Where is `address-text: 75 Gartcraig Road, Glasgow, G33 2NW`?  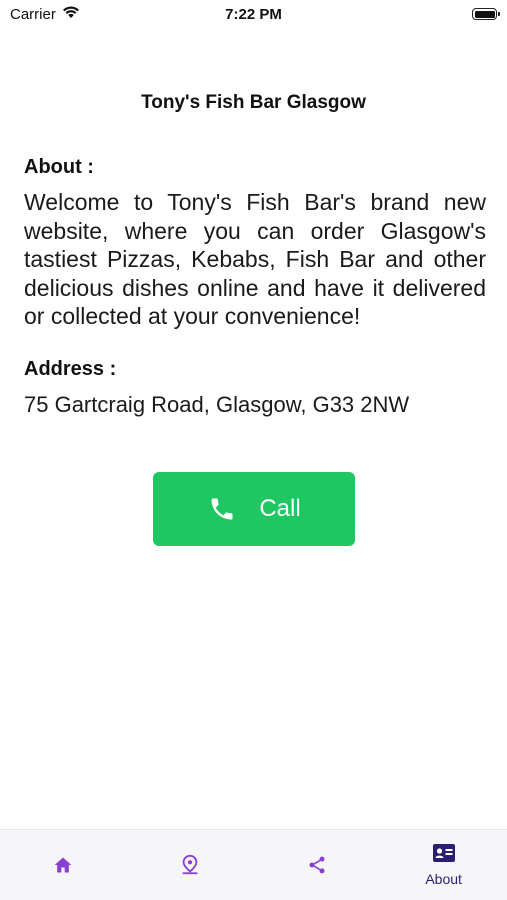
address-text: 75 Gartcraig Road, Glasgow, G33 2NW is located at coordinates (217, 404).